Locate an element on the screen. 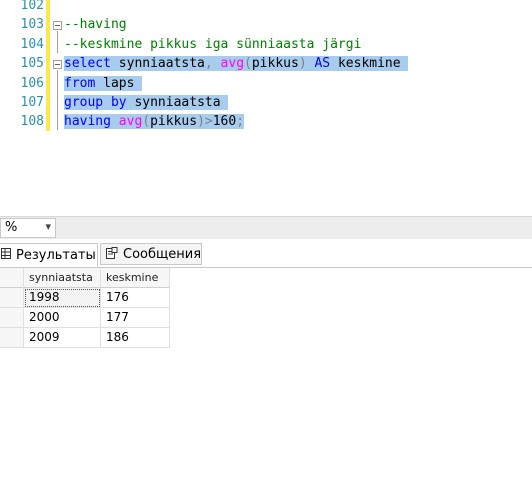 This screenshot has height=500, width=532. line-number: 108 is located at coordinates (32, 122).